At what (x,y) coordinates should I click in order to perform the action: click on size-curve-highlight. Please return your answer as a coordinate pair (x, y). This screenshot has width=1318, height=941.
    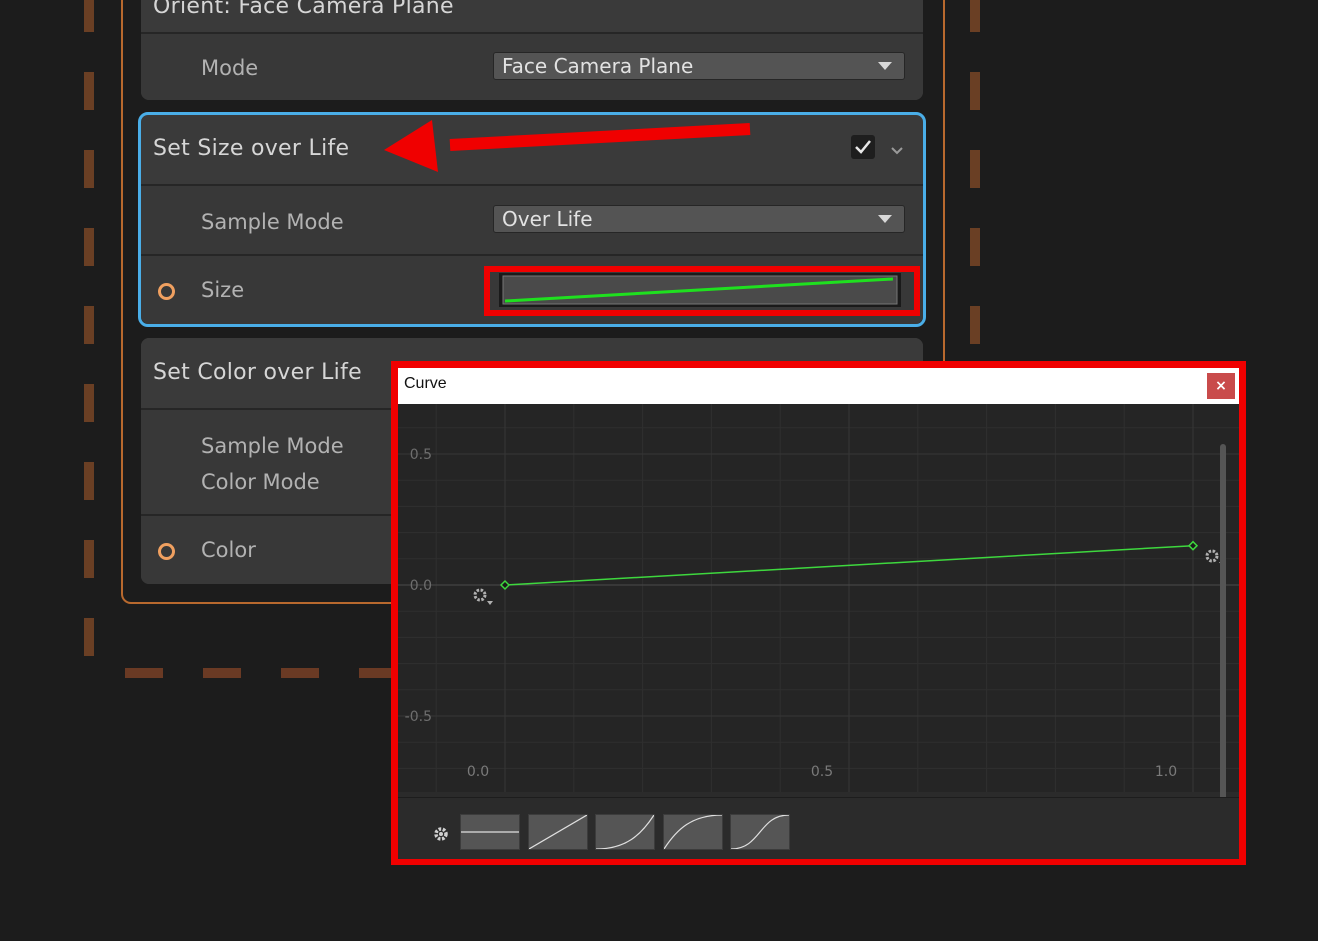
    Looking at the image, I should click on (702, 291).